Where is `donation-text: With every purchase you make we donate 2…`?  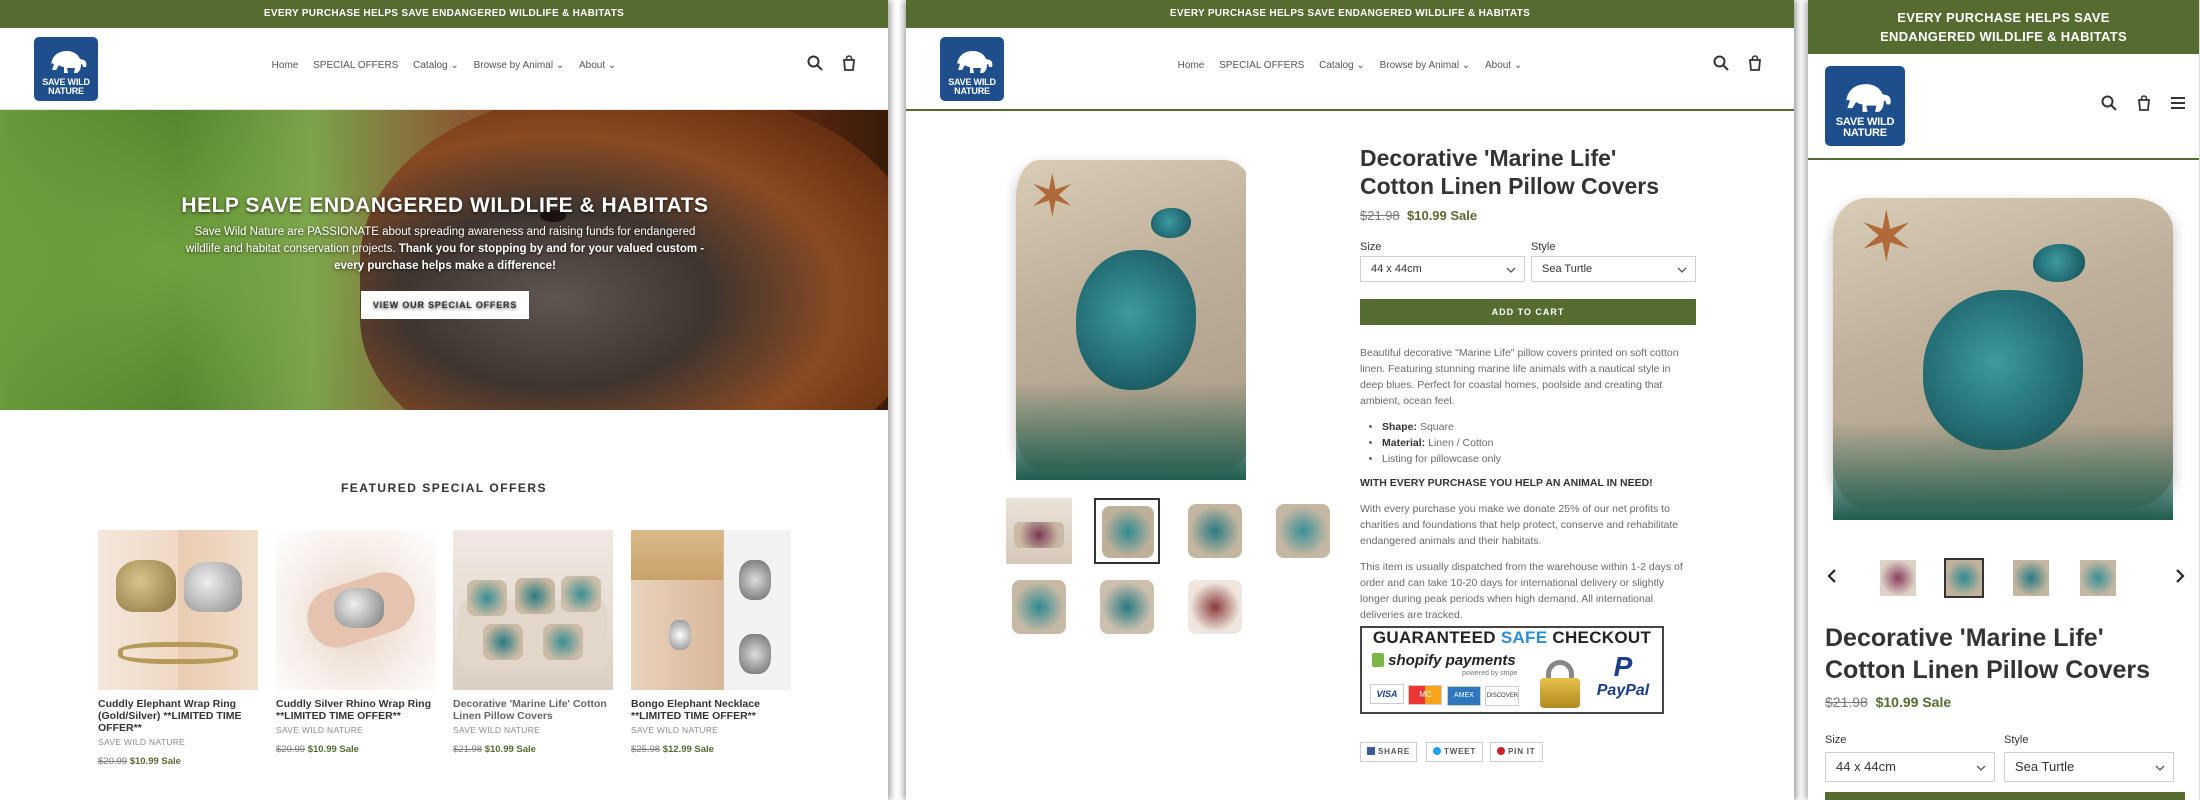 donation-text: With every purchase you make we donate 2… is located at coordinates (1519, 525).